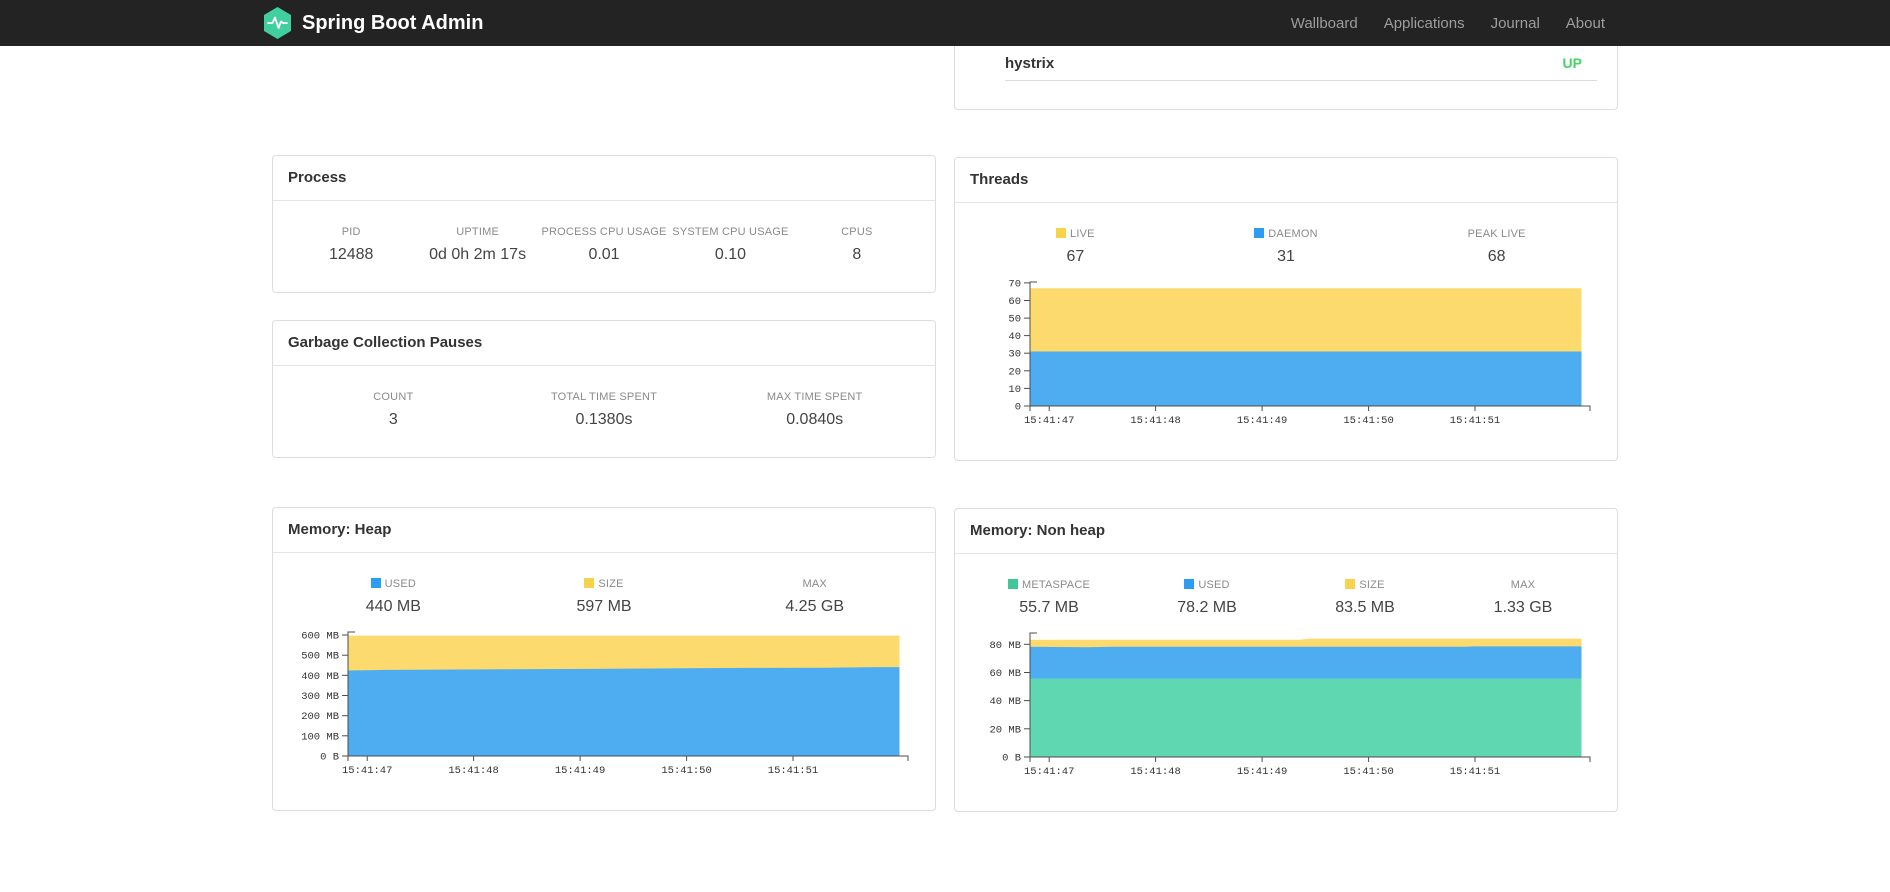  What do you see at coordinates (1049, 585) in the screenshot?
I see `stat-label: METASPACE` at bounding box center [1049, 585].